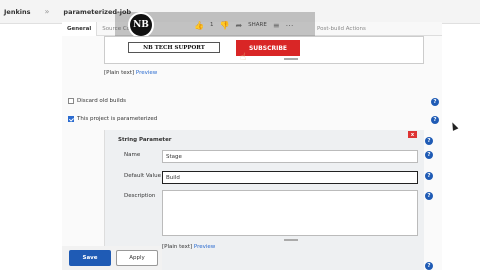  Describe the element at coordinates (244, 25) in the screenshot. I see `video-actions: 👍 1 👎 ➦ SHARE ≡ ⋯` at that location.